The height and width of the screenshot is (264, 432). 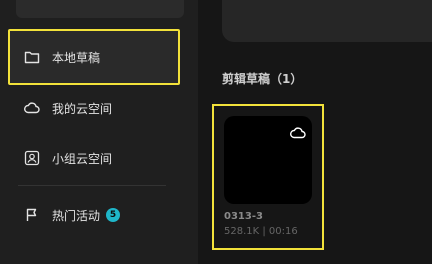 I want to click on sidebar-item-label: 我的云空间, so click(x=82, y=108).